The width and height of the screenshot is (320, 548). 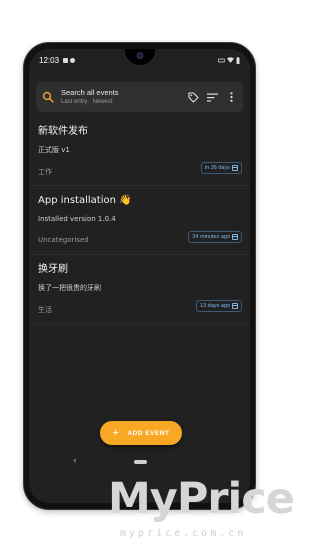 I want to click on event-time-chip: in 26 days, so click(x=221, y=168).